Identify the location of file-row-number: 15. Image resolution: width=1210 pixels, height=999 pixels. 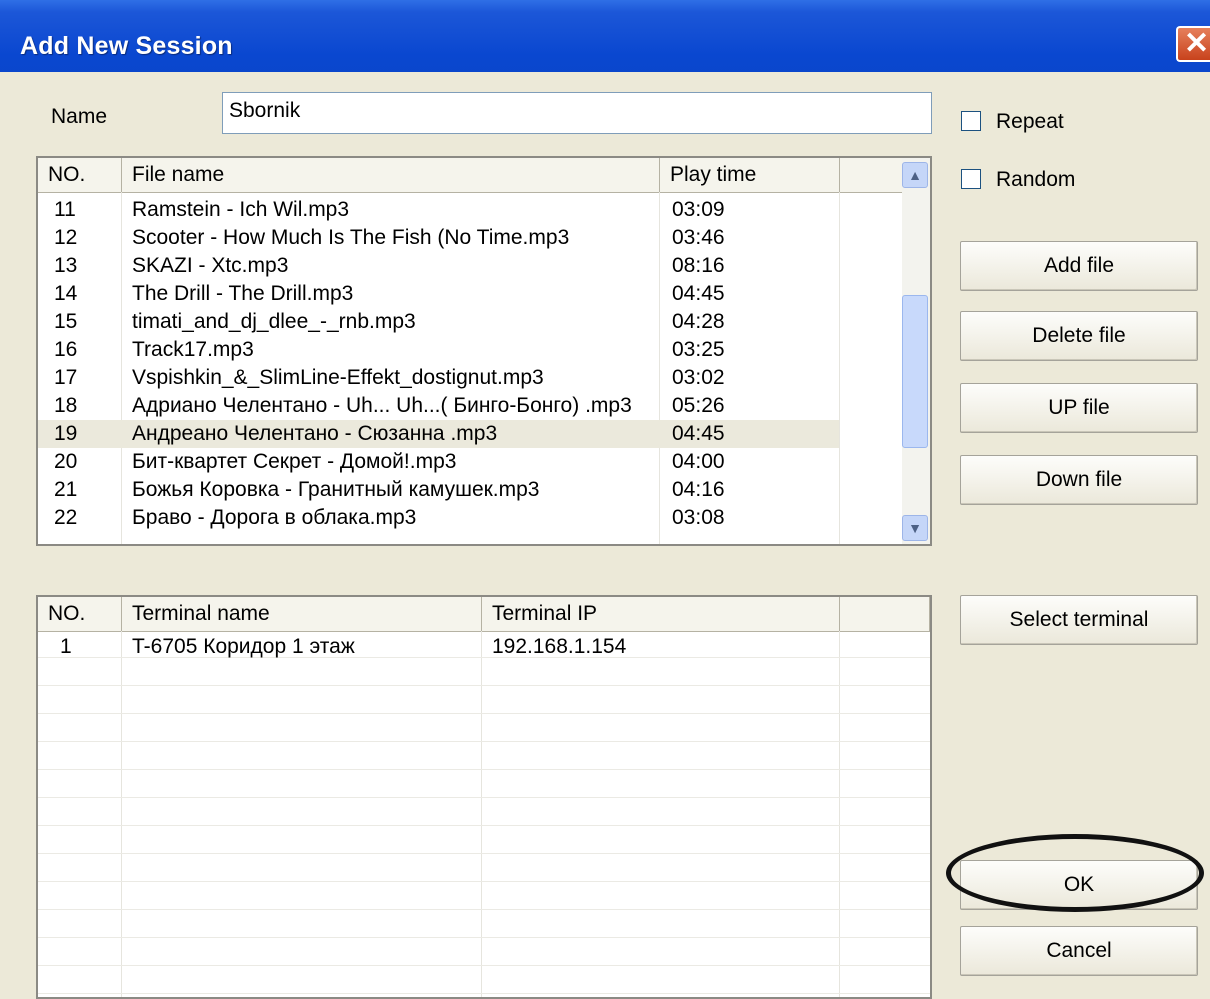
(66, 321).